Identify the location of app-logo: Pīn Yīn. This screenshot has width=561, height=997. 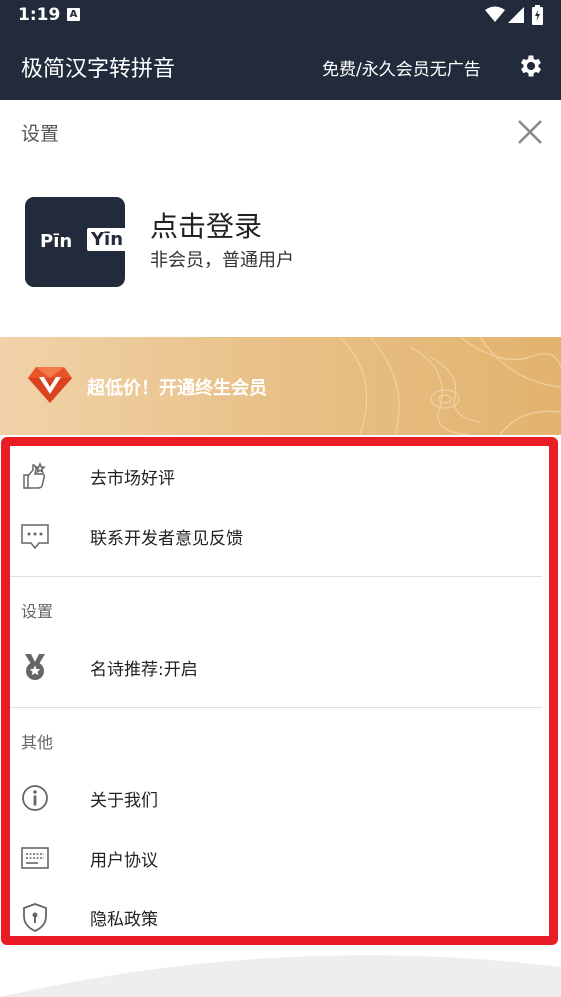
(76, 242).